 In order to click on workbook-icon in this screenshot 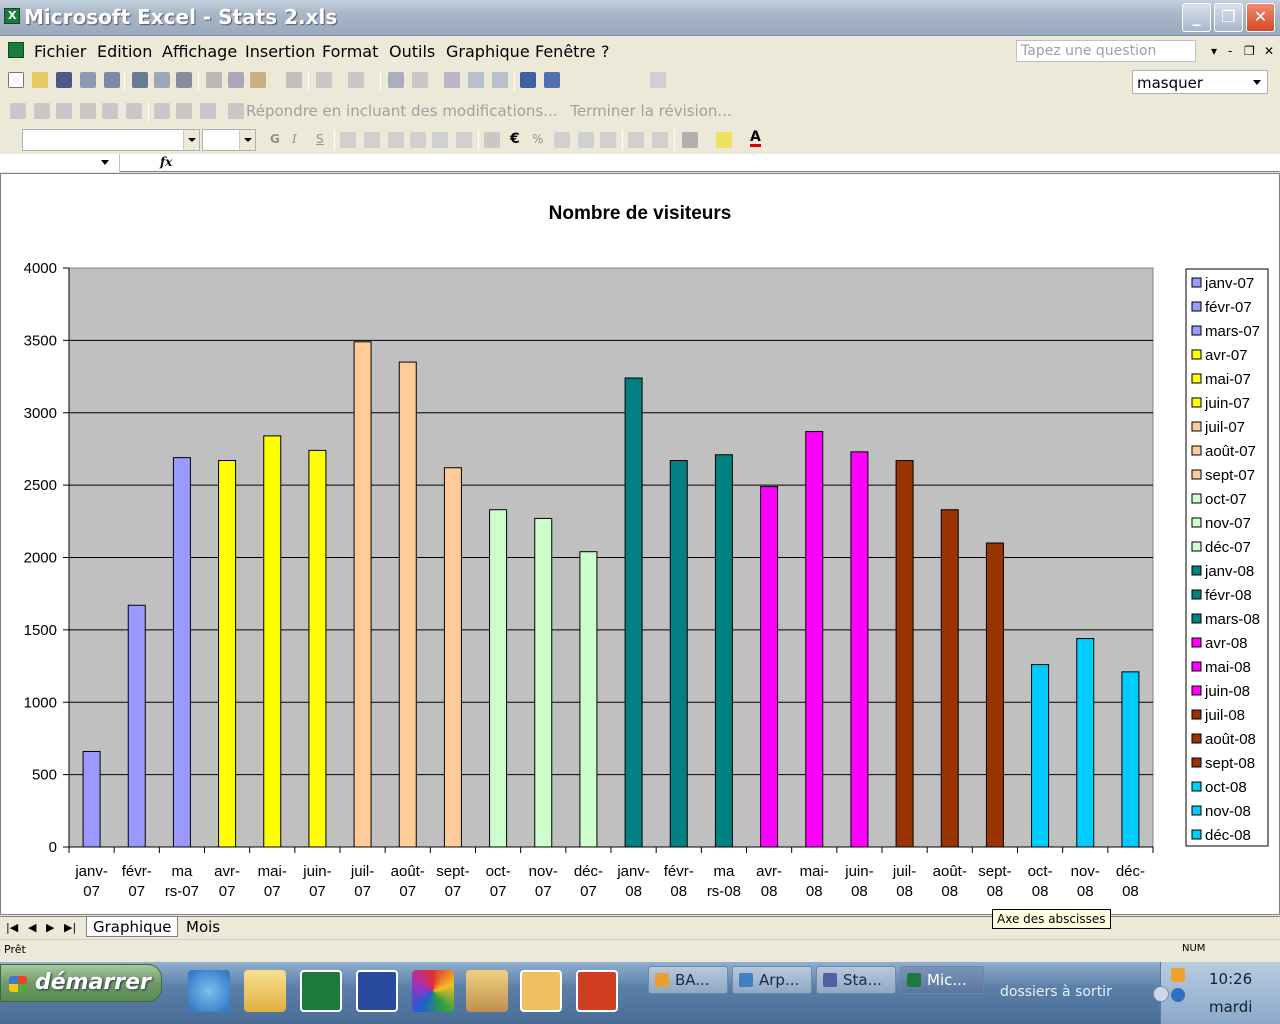, I will do `click(16, 50)`.